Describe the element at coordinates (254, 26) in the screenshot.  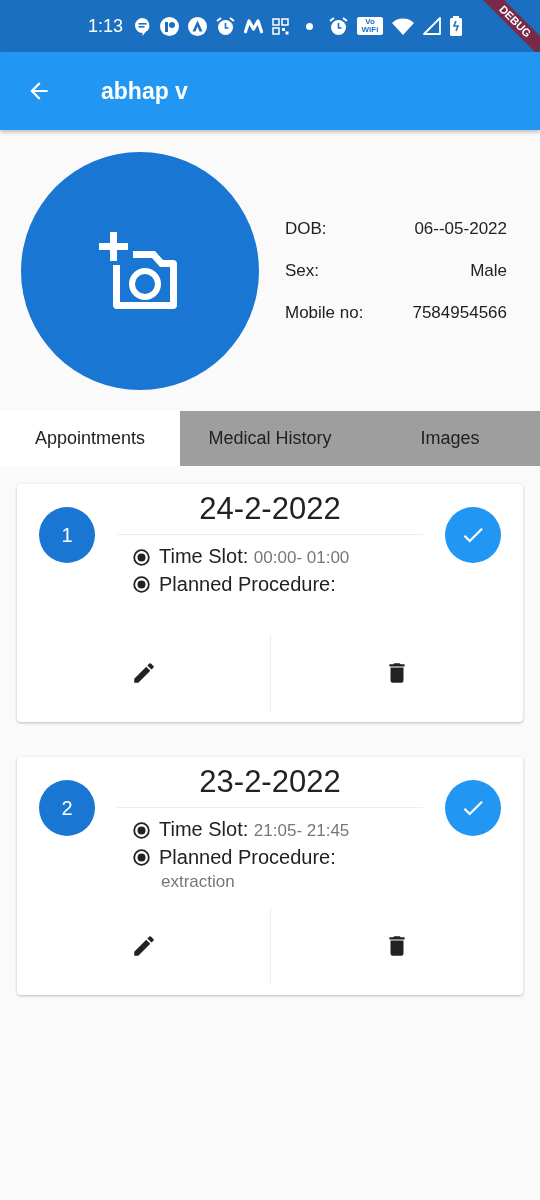
I see `zigzag-icon` at that location.